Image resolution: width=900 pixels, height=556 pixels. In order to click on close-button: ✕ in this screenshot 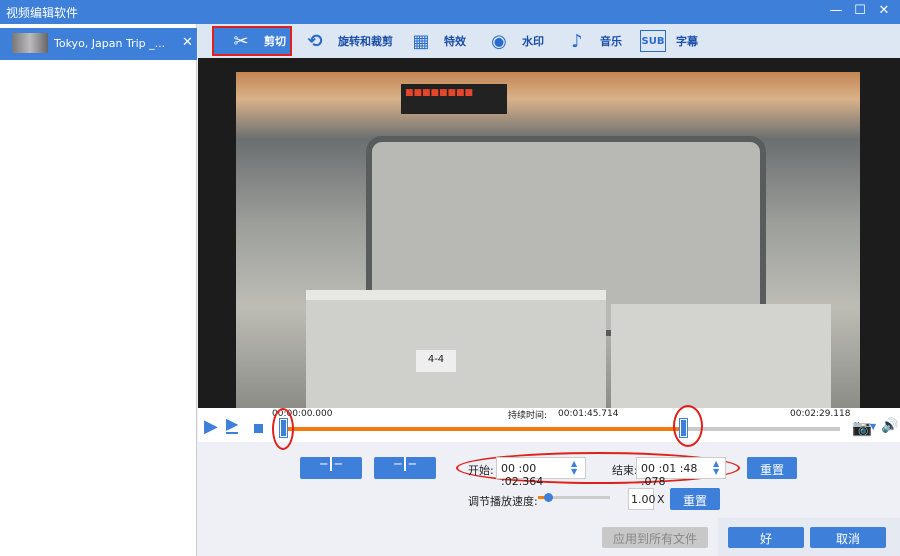, I will do `click(884, 12)`.